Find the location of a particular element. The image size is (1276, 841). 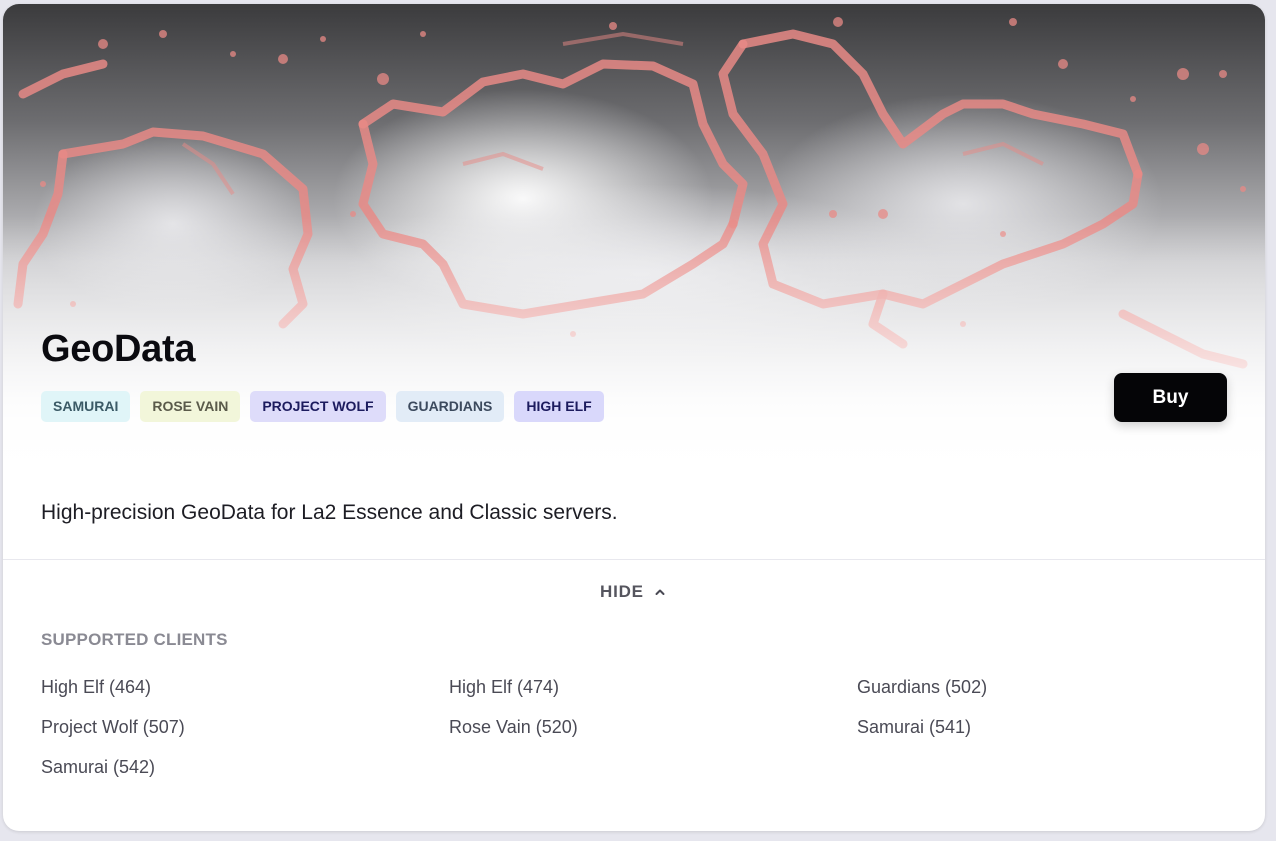

client-list-item: Samurai (541) is located at coordinates (914, 727).